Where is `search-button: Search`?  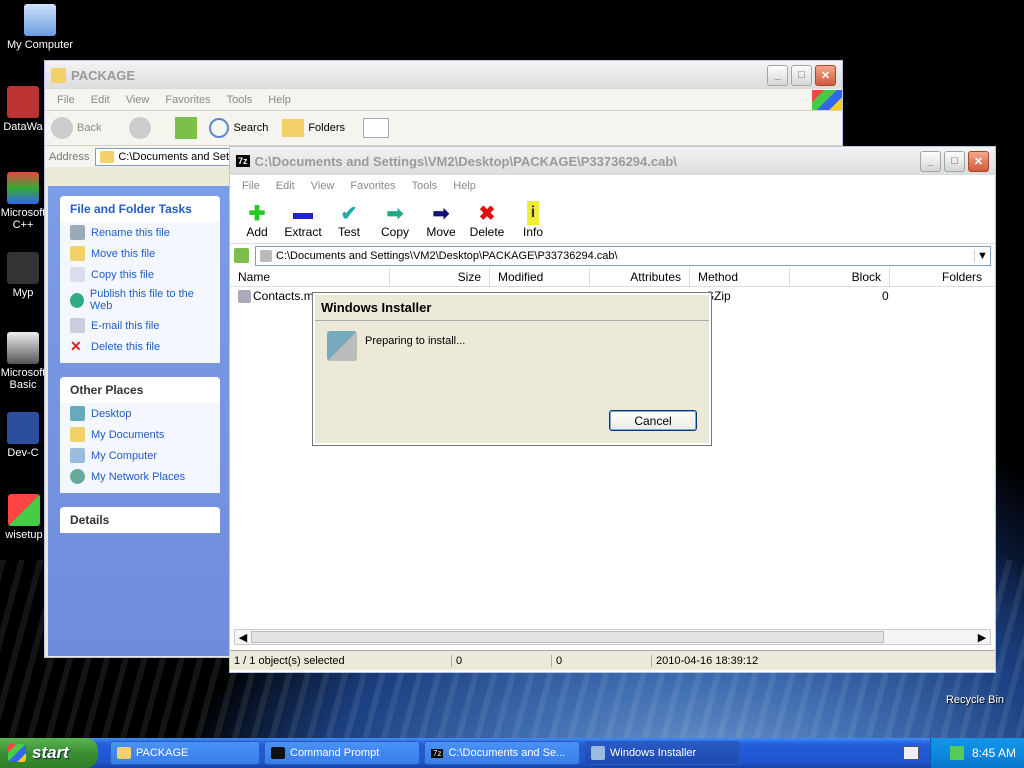
search-button: Search is located at coordinates (250, 128).